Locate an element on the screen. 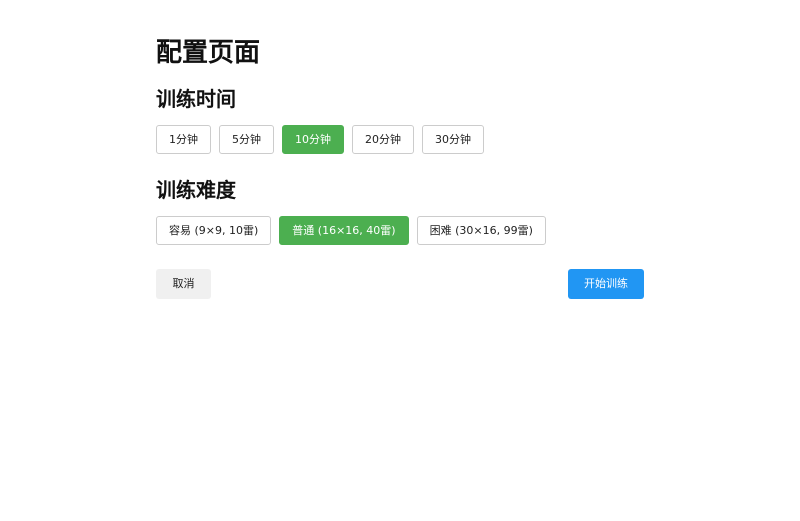 This screenshot has height=521, width=800. time-option-5min: 5分钟 is located at coordinates (246, 139).